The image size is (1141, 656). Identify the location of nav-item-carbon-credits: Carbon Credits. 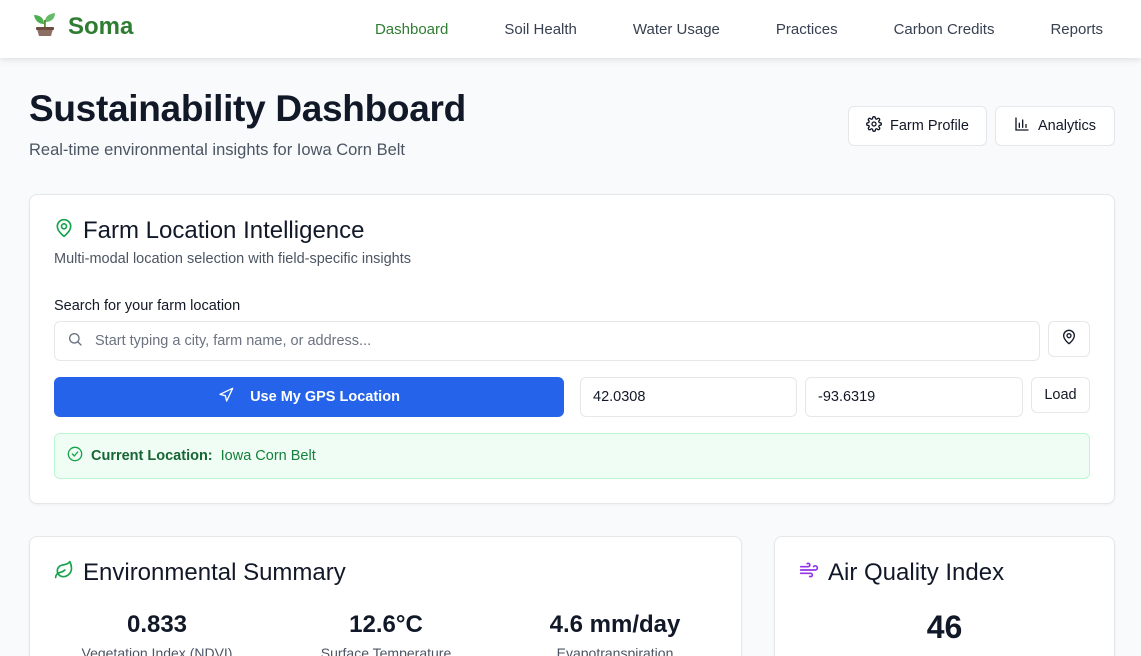
(944, 29).